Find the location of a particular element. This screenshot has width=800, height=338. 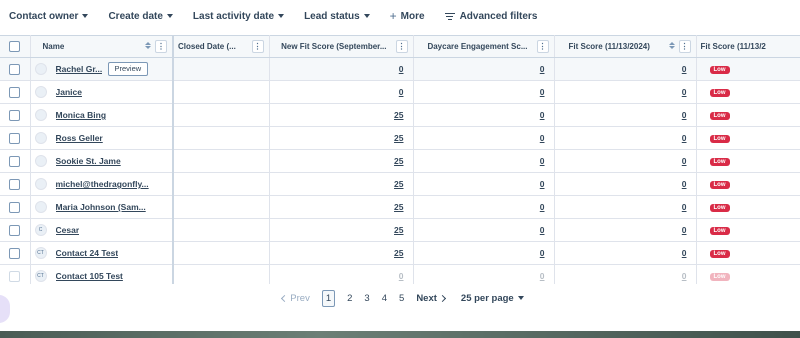

page-5-button: 5 is located at coordinates (401, 298).